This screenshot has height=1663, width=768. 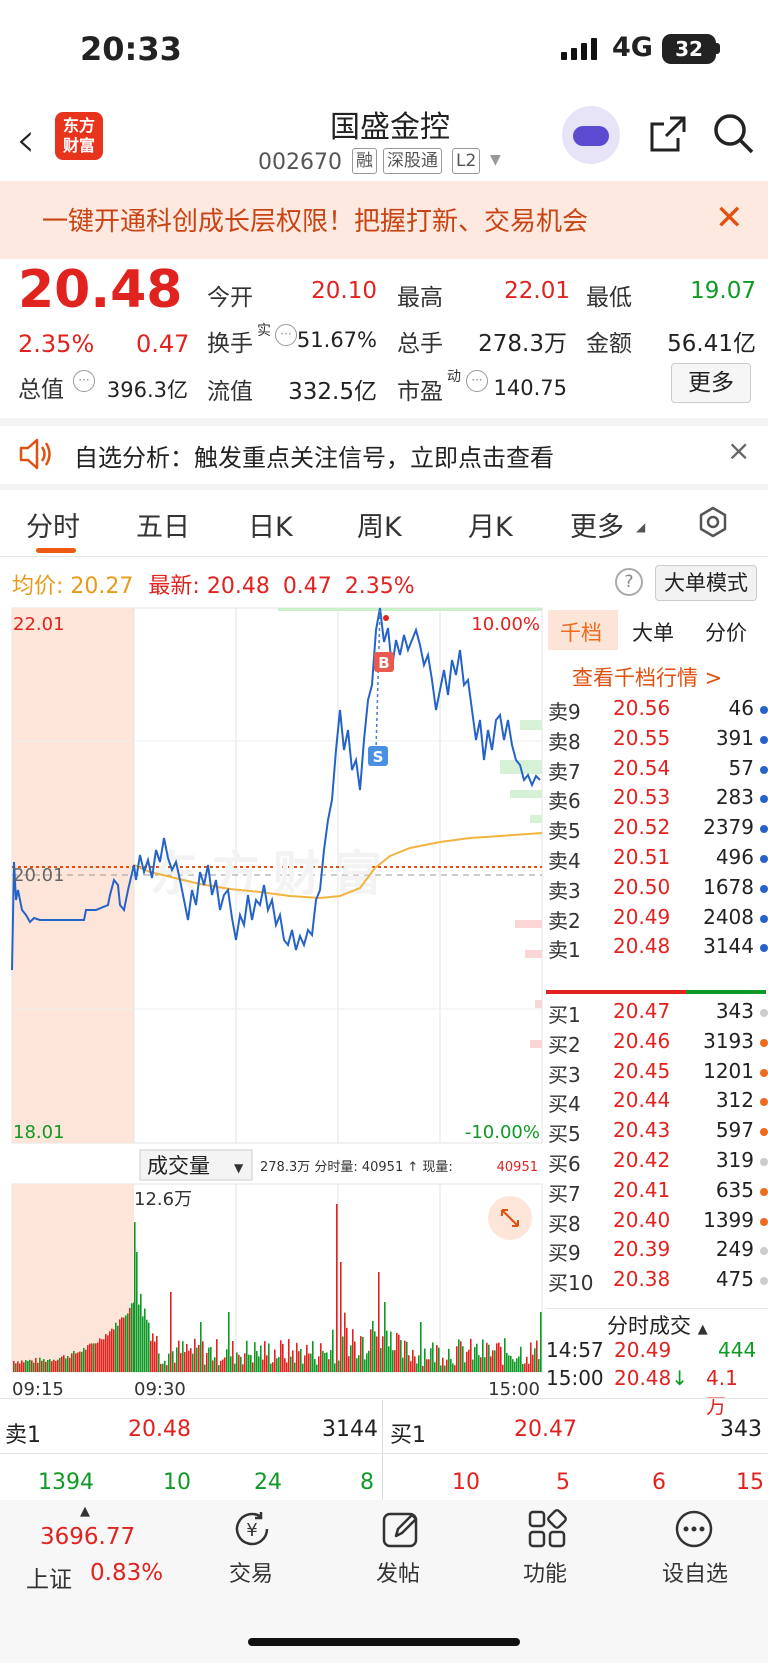 What do you see at coordinates (658, 890) in the screenshot?
I see `sell-level-row: 卖3 20.50 1678` at bounding box center [658, 890].